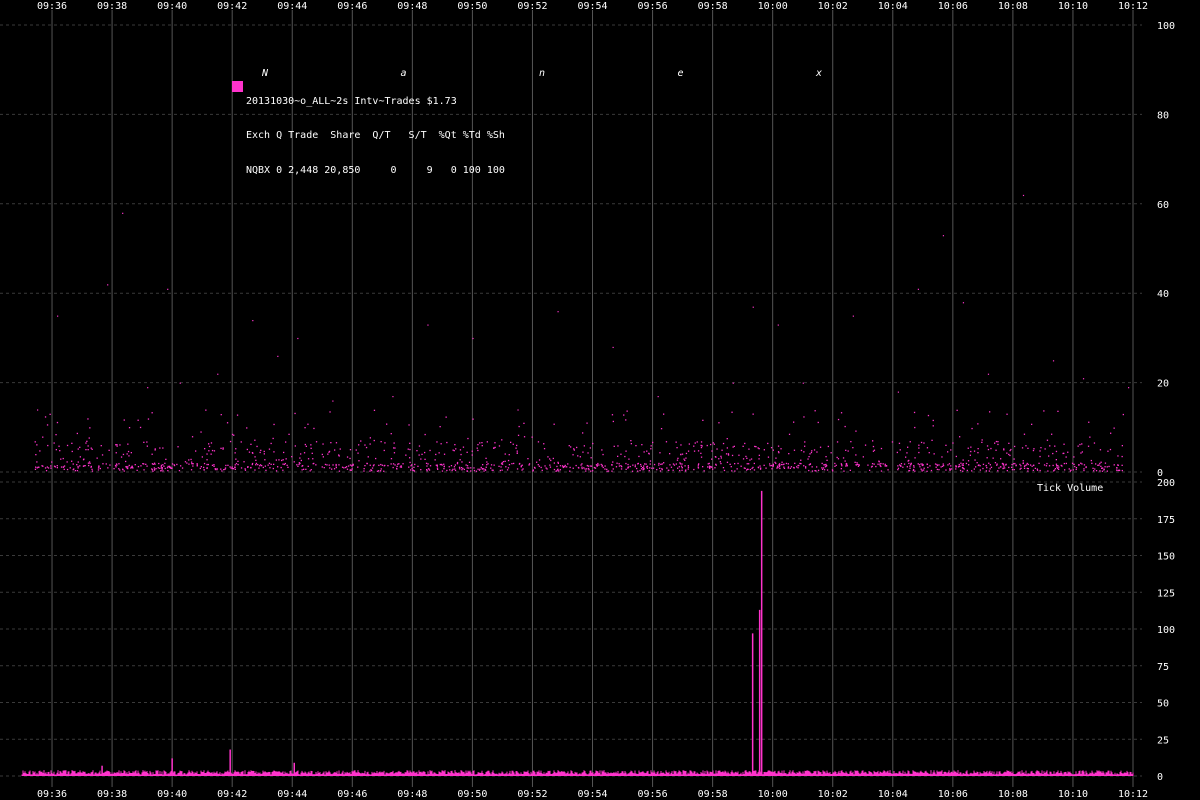 This screenshot has height=800, width=1200. What do you see at coordinates (1163, 115) in the screenshot?
I see `y-tick-upper-80: 80` at bounding box center [1163, 115].